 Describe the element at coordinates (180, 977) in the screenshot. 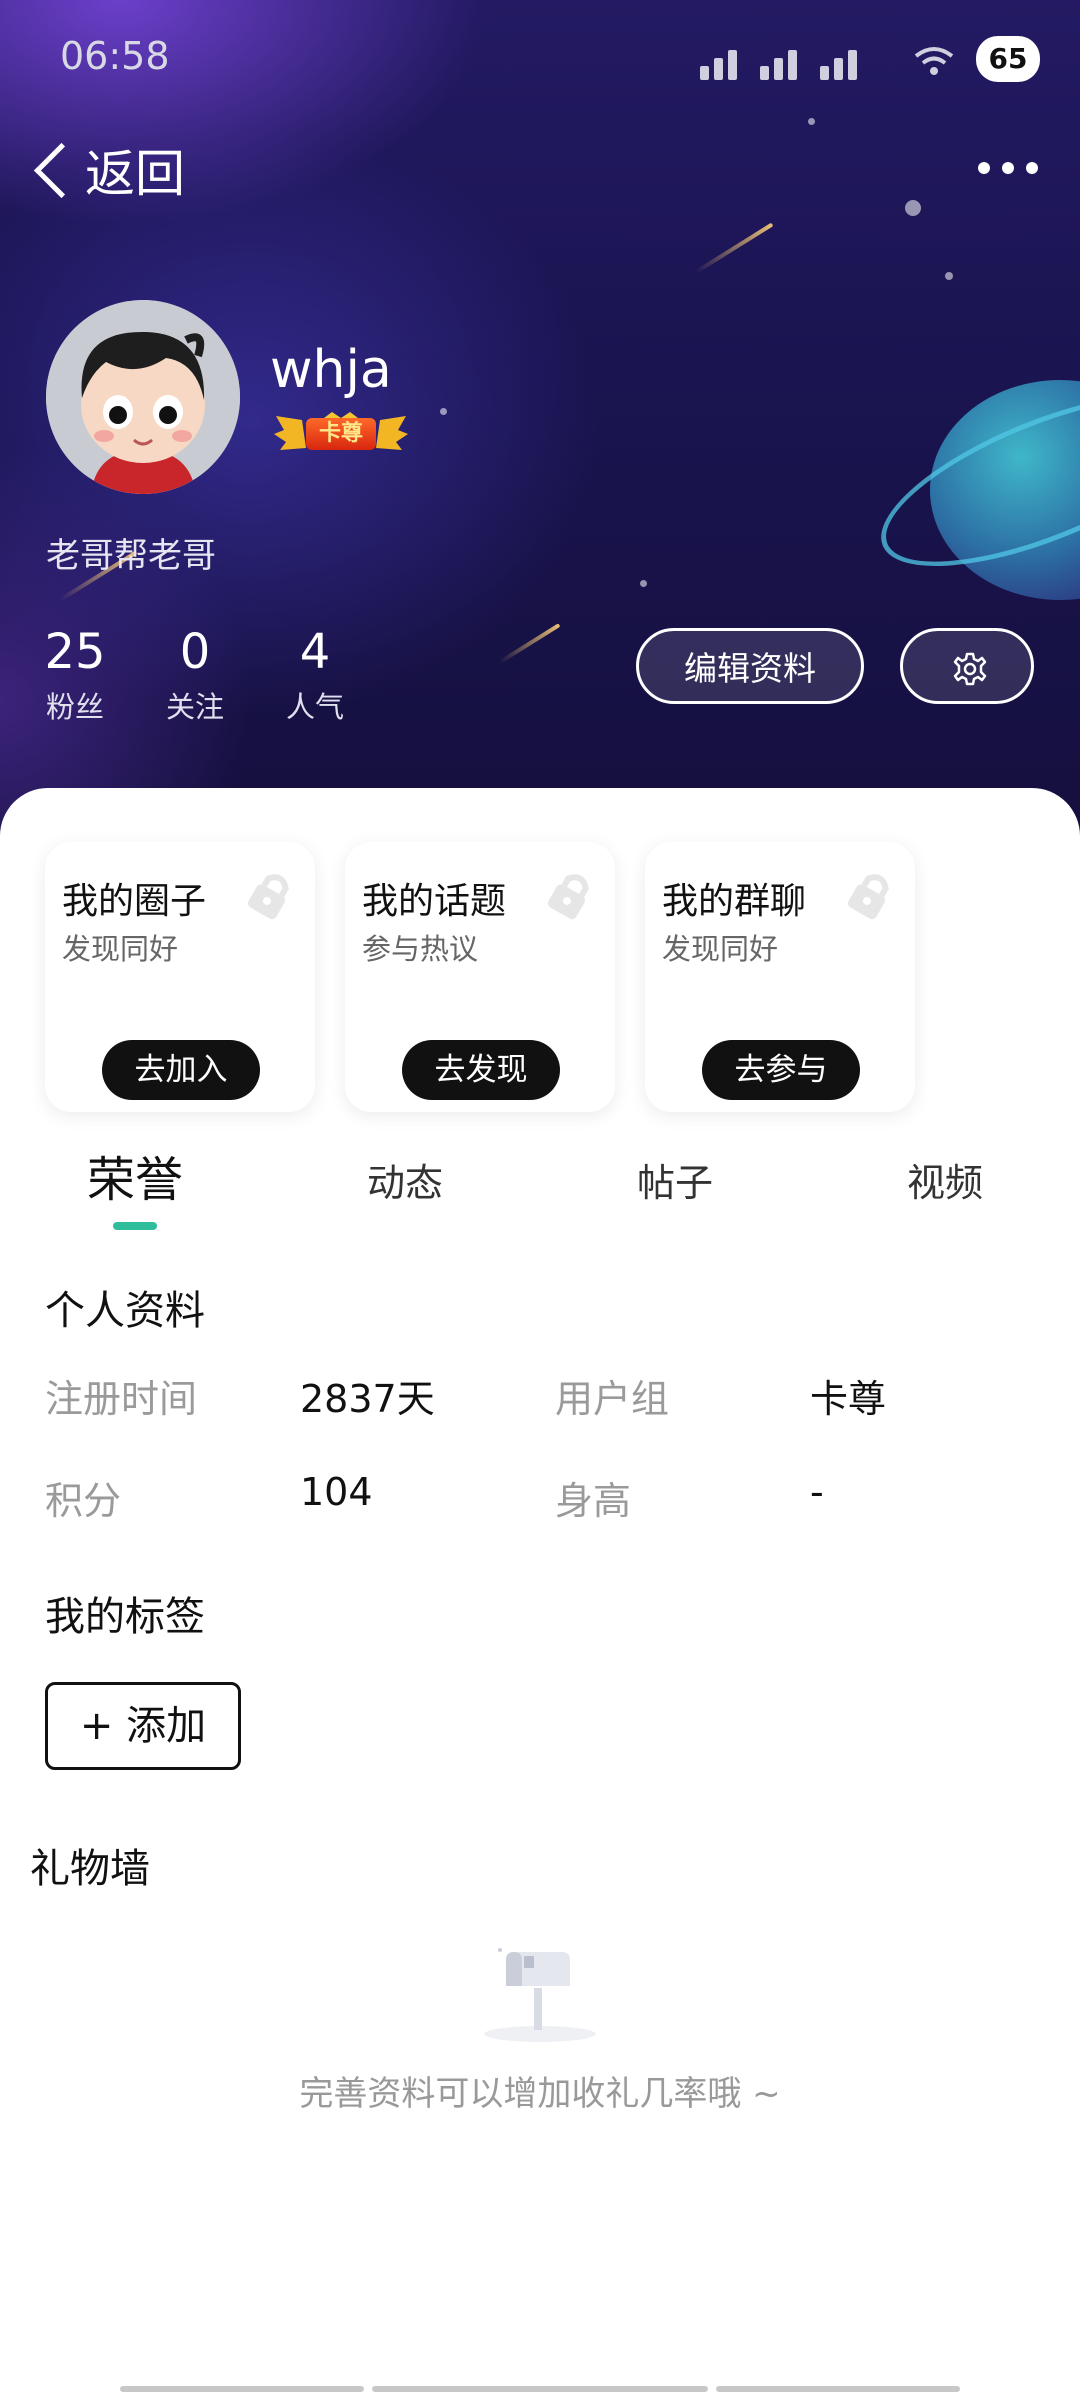

I see `circle-card: 我的圈子 发现同好 去加入` at that location.